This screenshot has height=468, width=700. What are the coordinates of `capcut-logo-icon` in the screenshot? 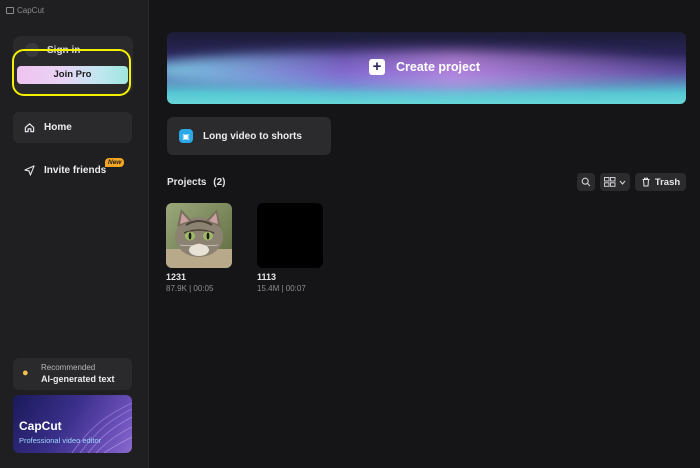 It's located at (10, 10).